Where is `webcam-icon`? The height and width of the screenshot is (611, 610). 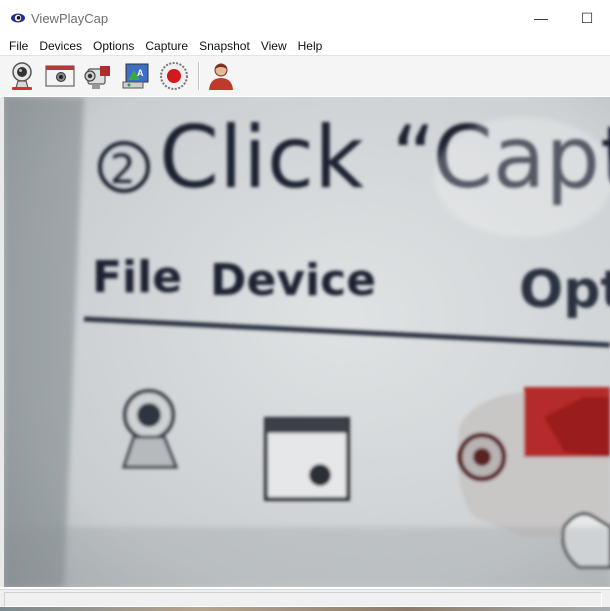 webcam-icon is located at coordinates (22, 76).